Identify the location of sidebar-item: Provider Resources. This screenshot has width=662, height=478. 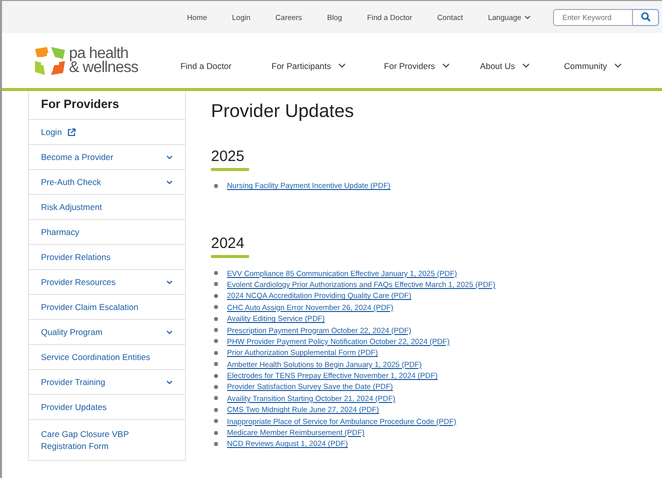
(107, 282).